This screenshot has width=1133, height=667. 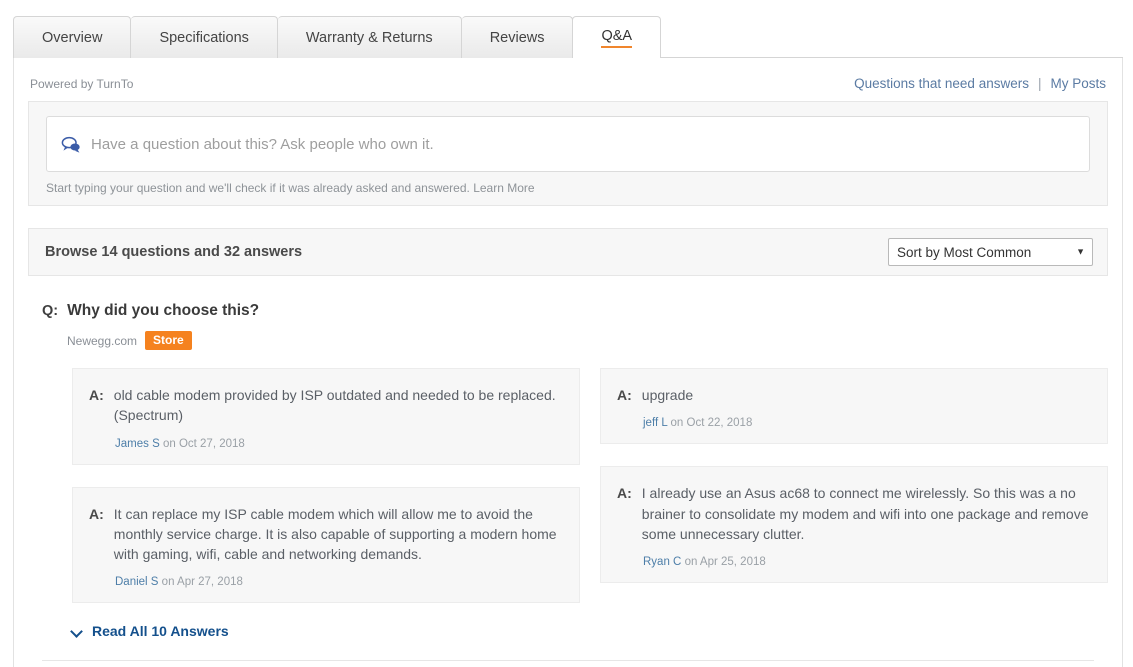 I want to click on answer-card: A: upgrade jeff L on Oct 22, 2018, so click(x=854, y=406).